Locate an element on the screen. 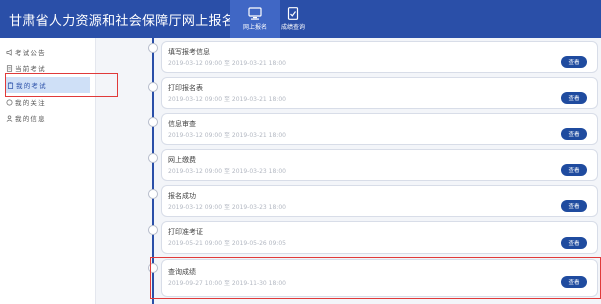  sidebar-item-exam-announcement: 考试公告 is located at coordinates (26, 52).